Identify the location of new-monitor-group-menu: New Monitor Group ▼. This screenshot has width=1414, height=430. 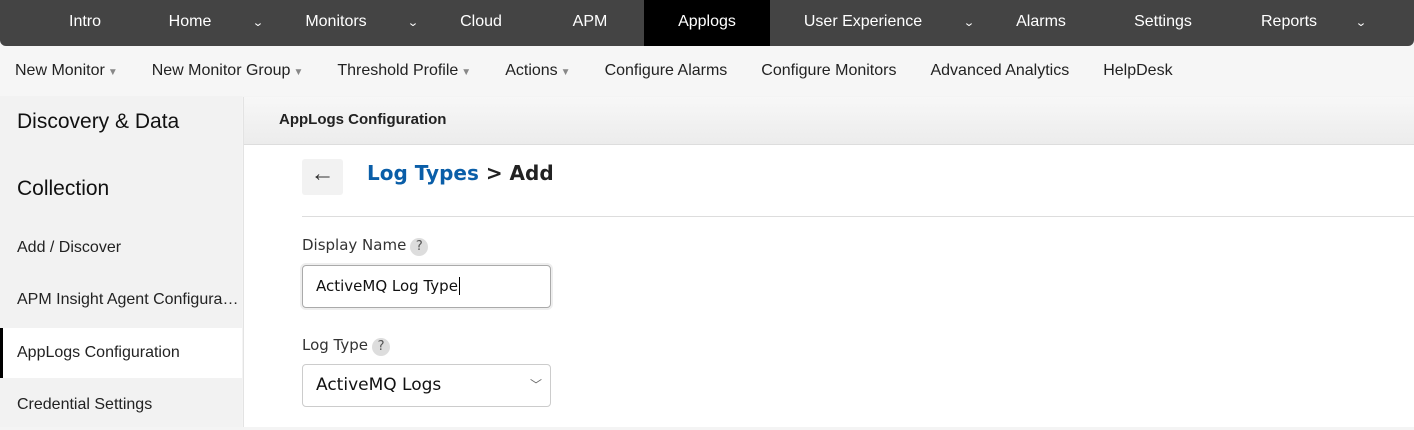
(228, 71).